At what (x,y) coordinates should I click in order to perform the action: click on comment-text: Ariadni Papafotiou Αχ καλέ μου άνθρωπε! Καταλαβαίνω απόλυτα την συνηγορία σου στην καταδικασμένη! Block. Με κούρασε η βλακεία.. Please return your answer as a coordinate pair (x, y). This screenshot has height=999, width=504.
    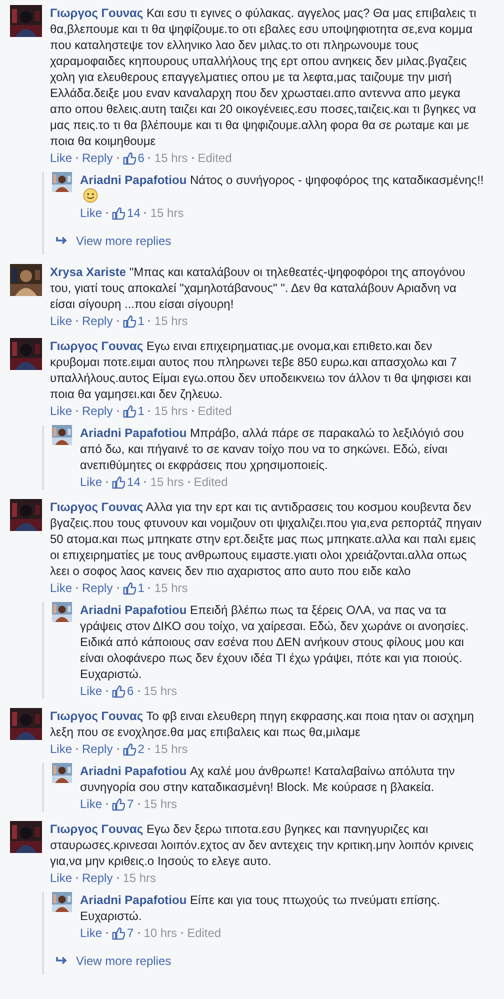
    Looking at the image, I should click on (268, 779).